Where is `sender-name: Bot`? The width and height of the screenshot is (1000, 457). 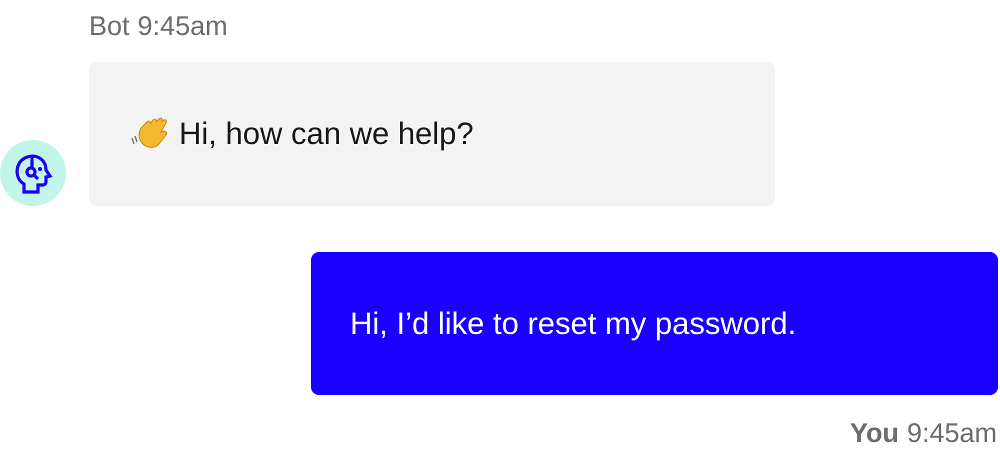
sender-name: Bot is located at coordinates (109, 26).